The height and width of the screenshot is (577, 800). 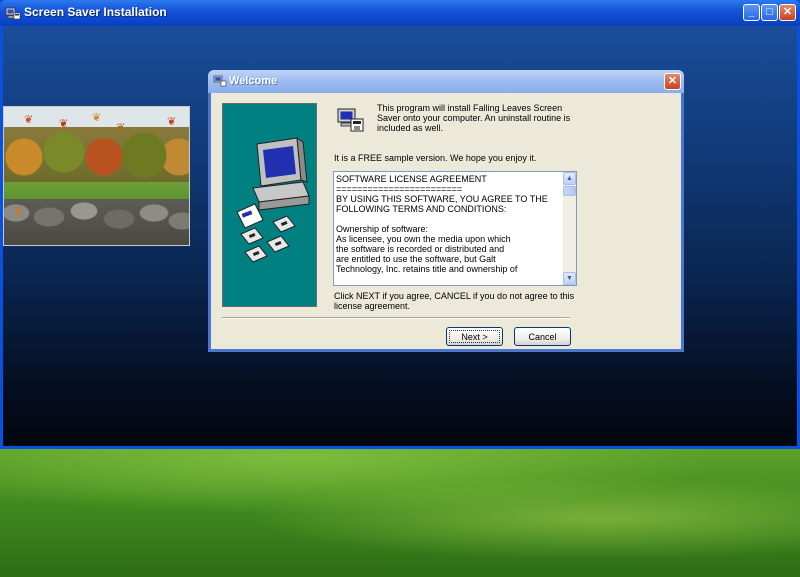 I want to click on next-button: Next >, so click(x=474, y=336).